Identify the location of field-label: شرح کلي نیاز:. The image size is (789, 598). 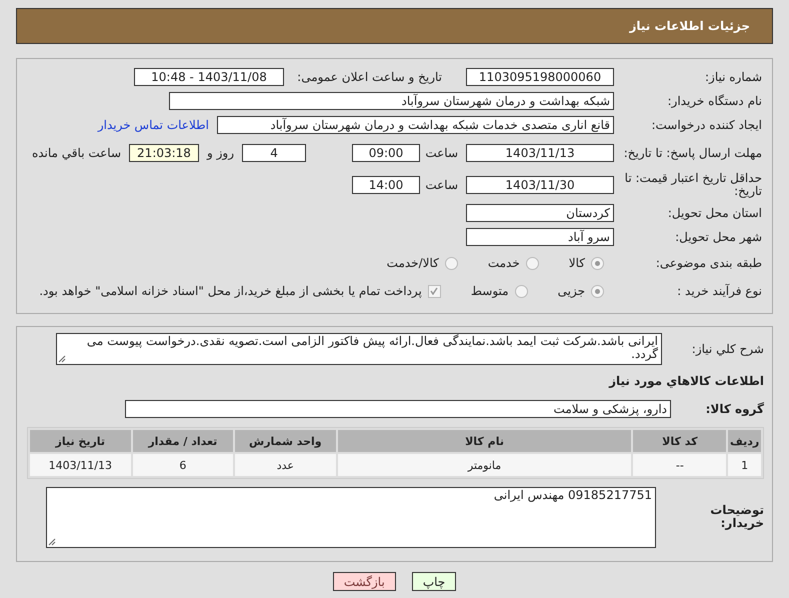
(727, 349).